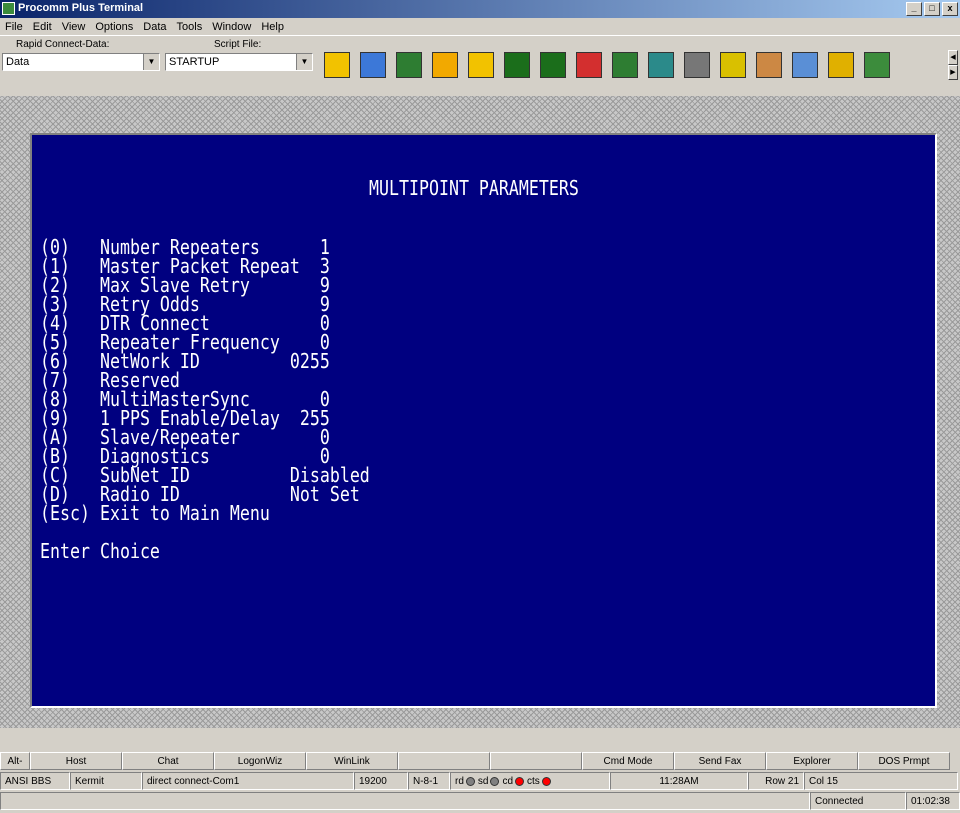 This screenshot has width=960, height=813. Describe the element at coordinates (953, 72) in the screenshot. I see `scroll-right-icon: ▶` at that location.